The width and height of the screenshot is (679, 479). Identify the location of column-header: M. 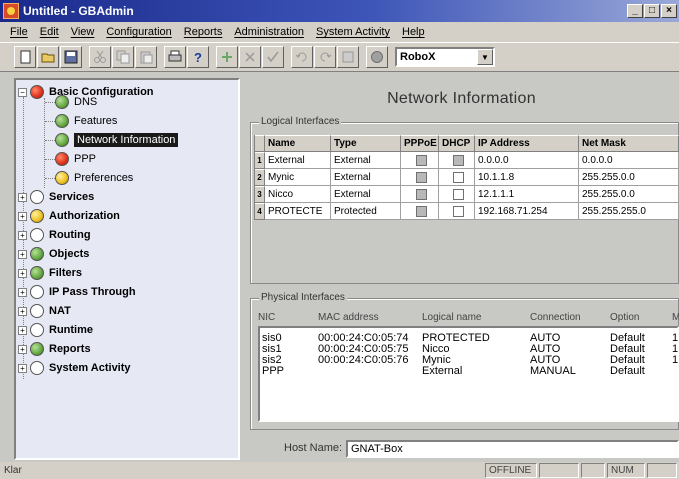
(675, 317).